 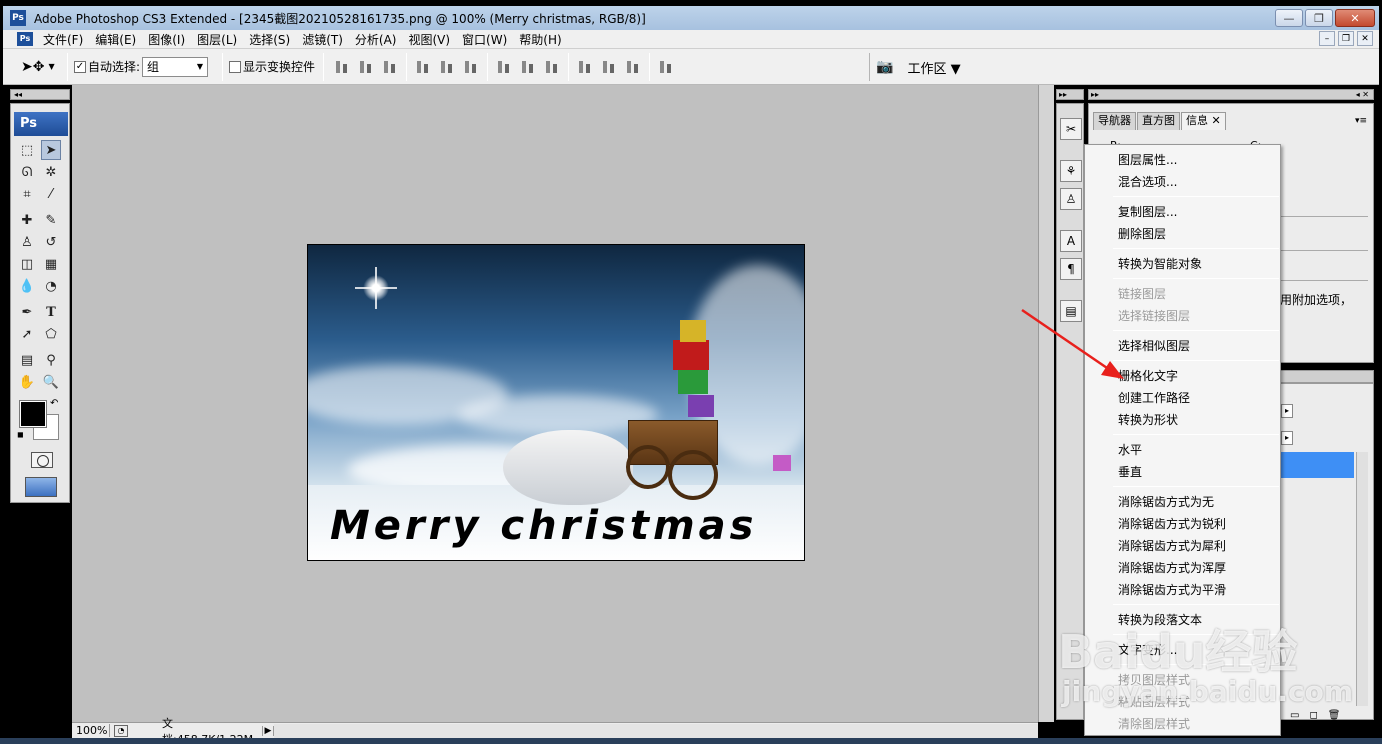 What do you see at coordinates (27, 172) in the screenshot?
I see `lasso-tool-icon: ᘏ` at bounding box center [27, 172].